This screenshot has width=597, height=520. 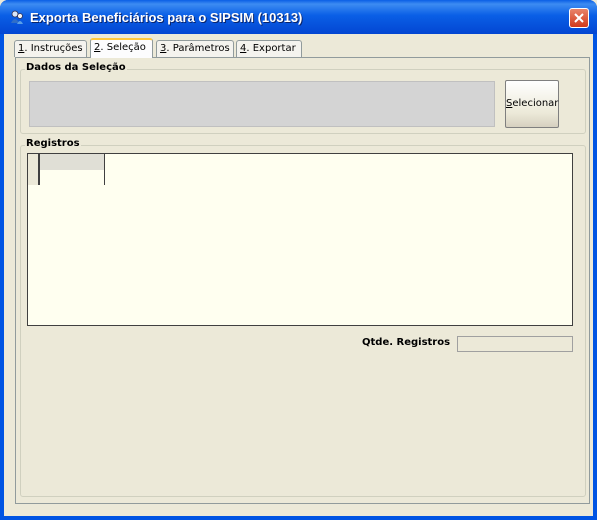 I want to click on selection-group: Dados da Seleção Selecionar, so click(x=303, y=98).